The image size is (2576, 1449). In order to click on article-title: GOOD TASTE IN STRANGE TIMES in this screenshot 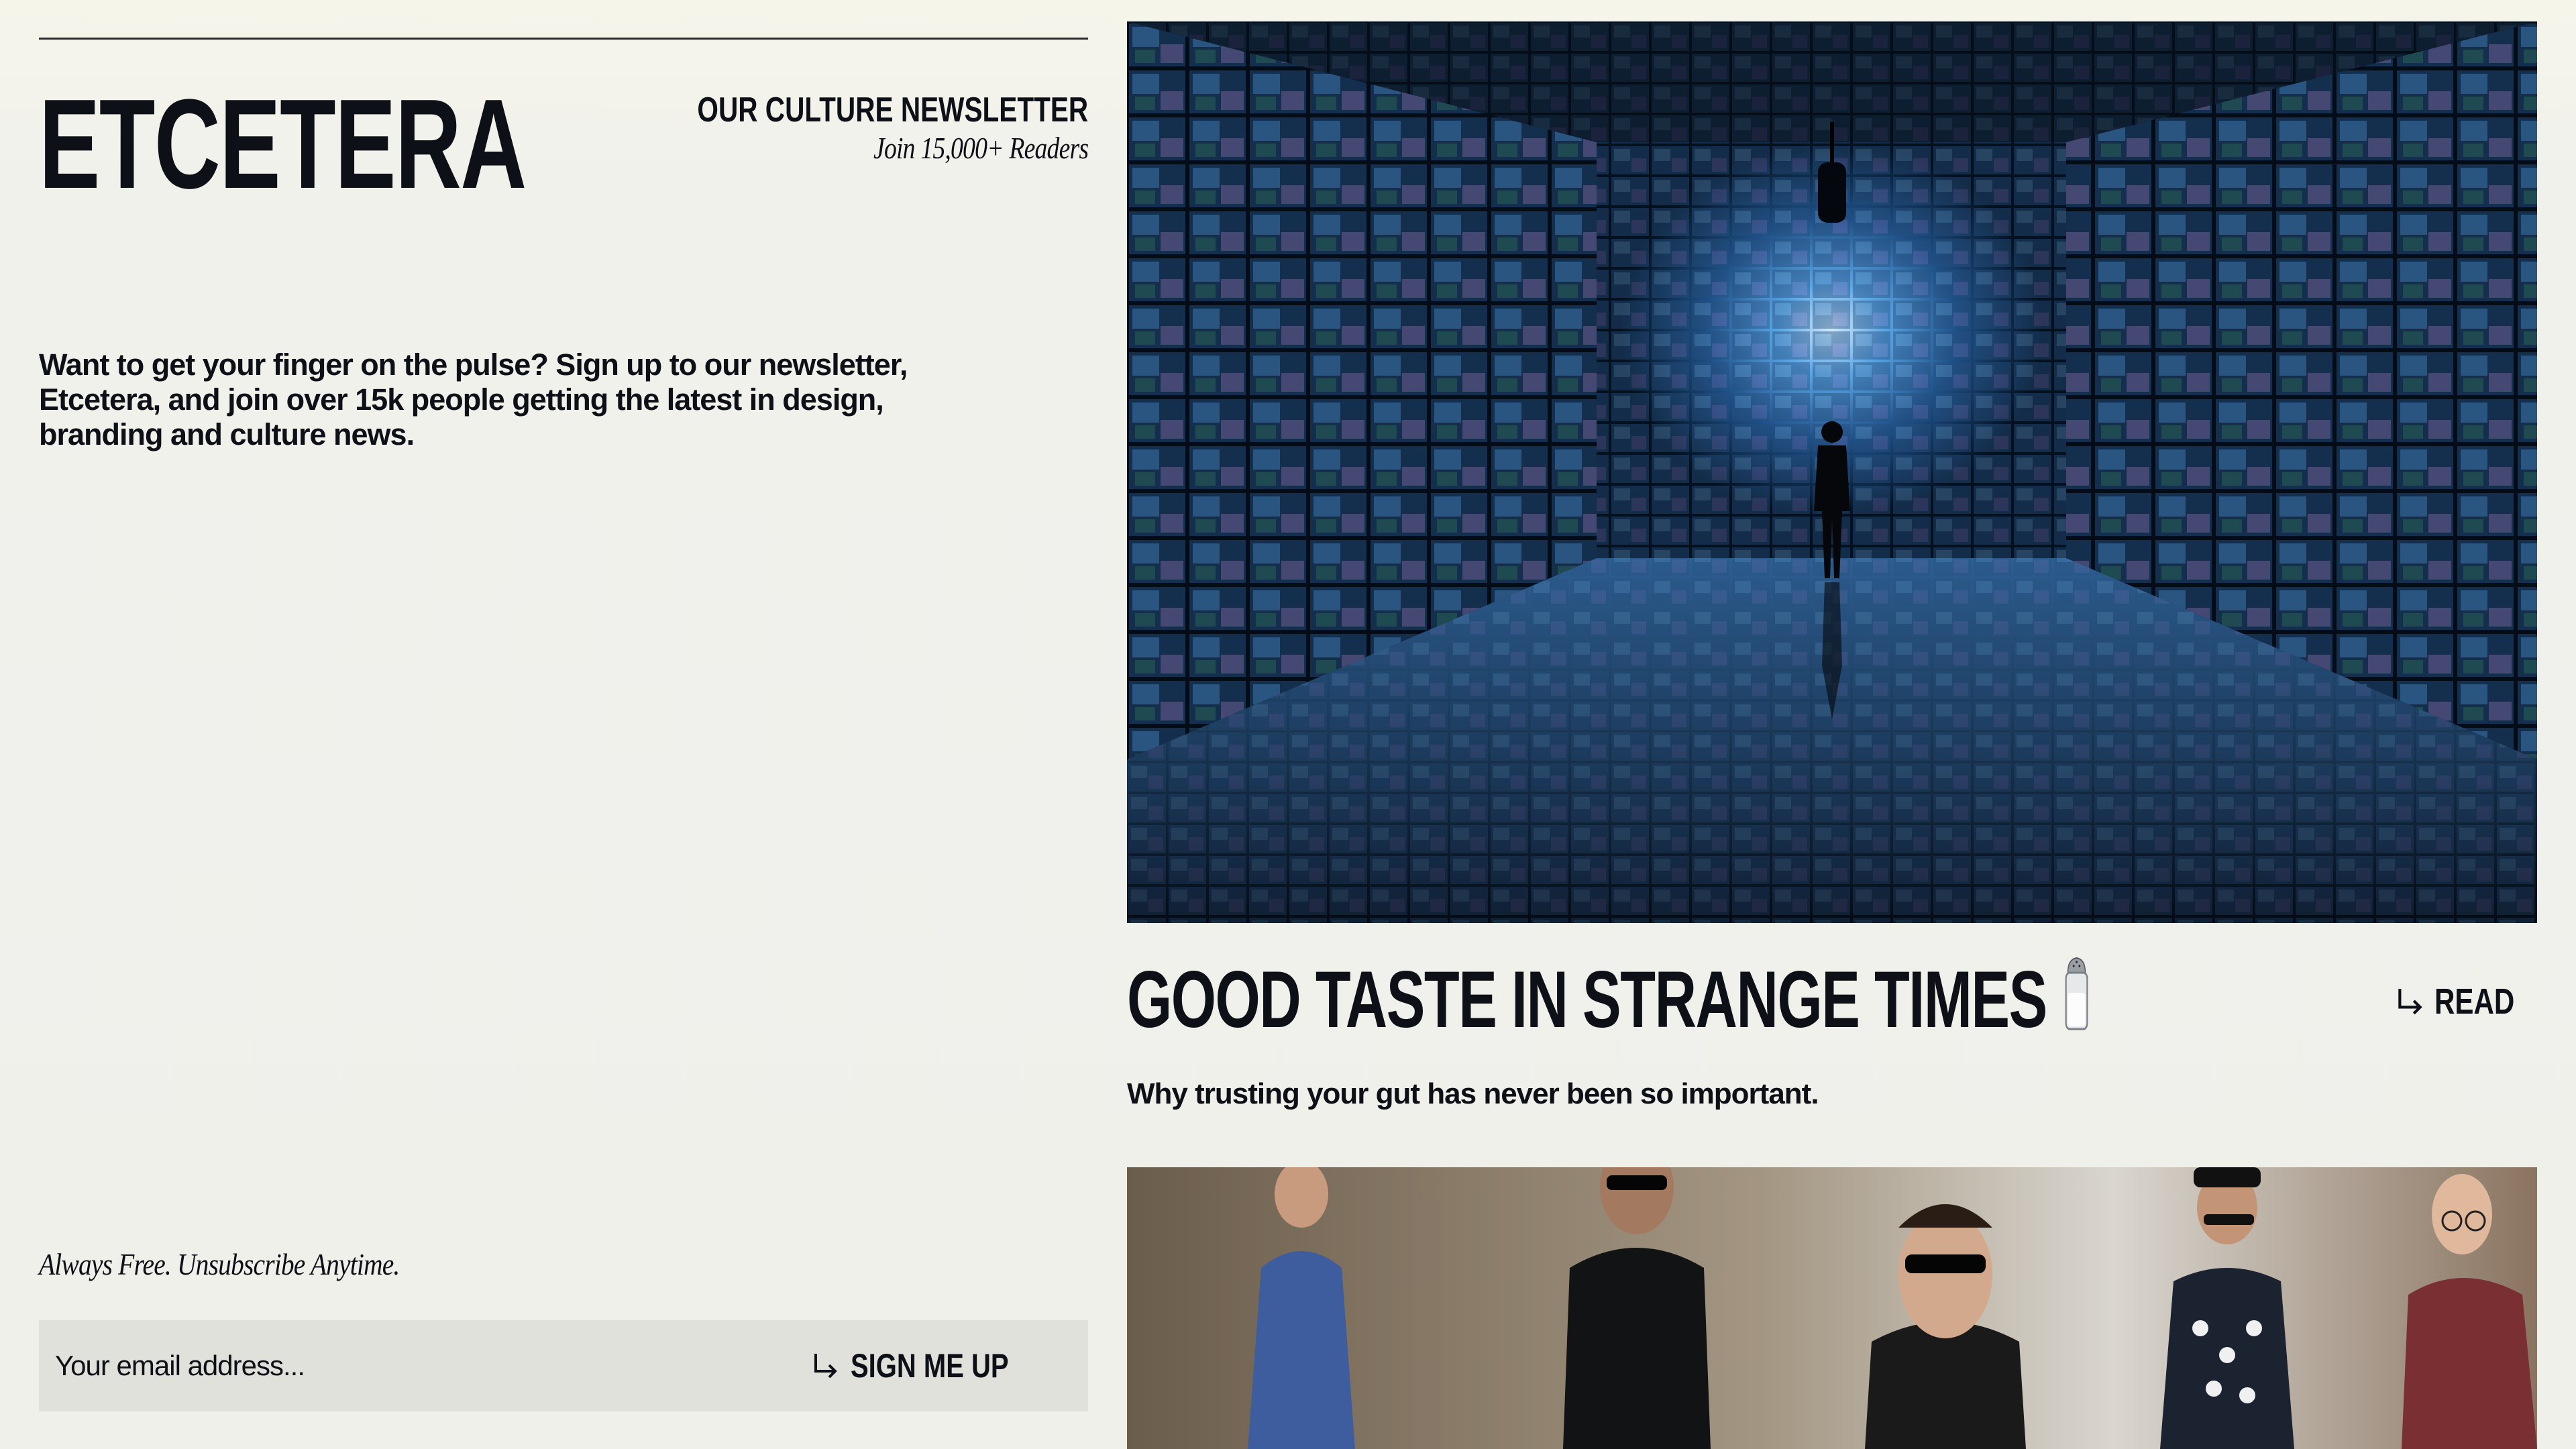, I will do `click(1609, 999)`.